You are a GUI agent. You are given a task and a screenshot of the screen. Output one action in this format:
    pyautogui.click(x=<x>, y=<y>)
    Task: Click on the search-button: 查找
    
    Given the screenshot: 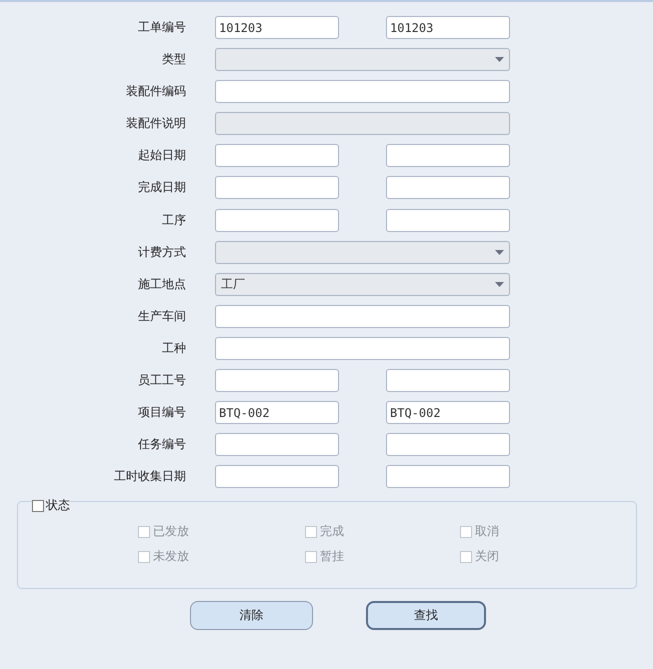 What is the action you would take?
    pyautogui.click(x=426, y=615)
    